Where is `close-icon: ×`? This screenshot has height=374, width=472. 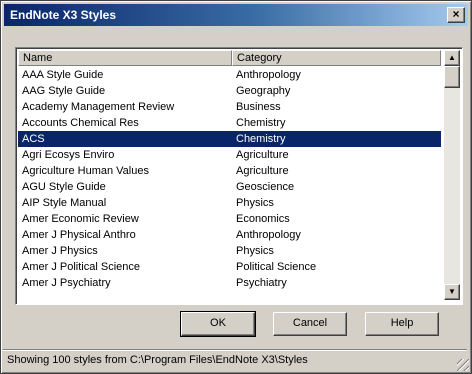 close-icon: × is located at coordinates (456, 14).